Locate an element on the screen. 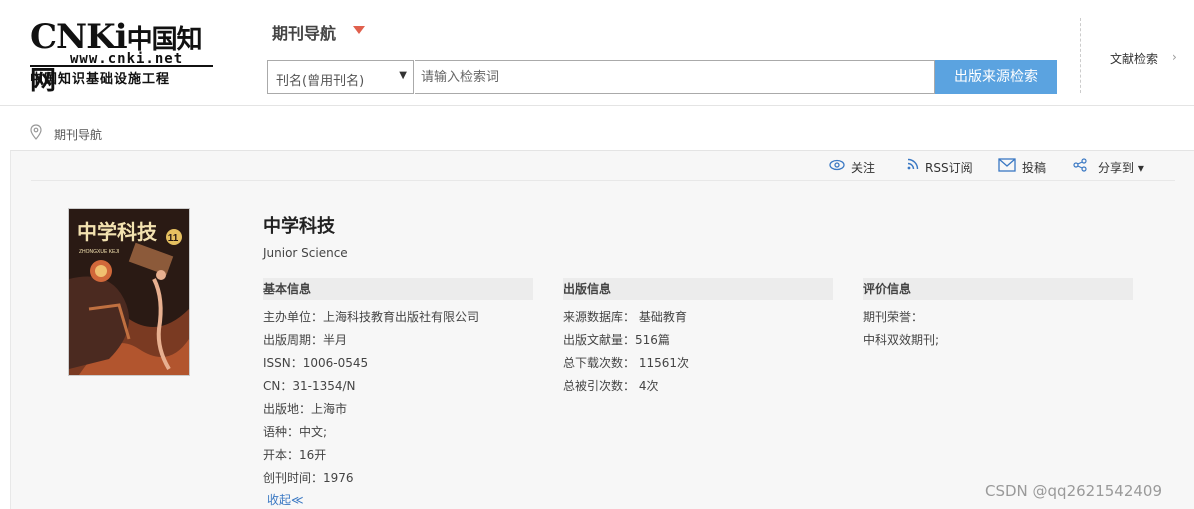  info-row: 总被引次数： 4次 is located at coordinates (611, 386).